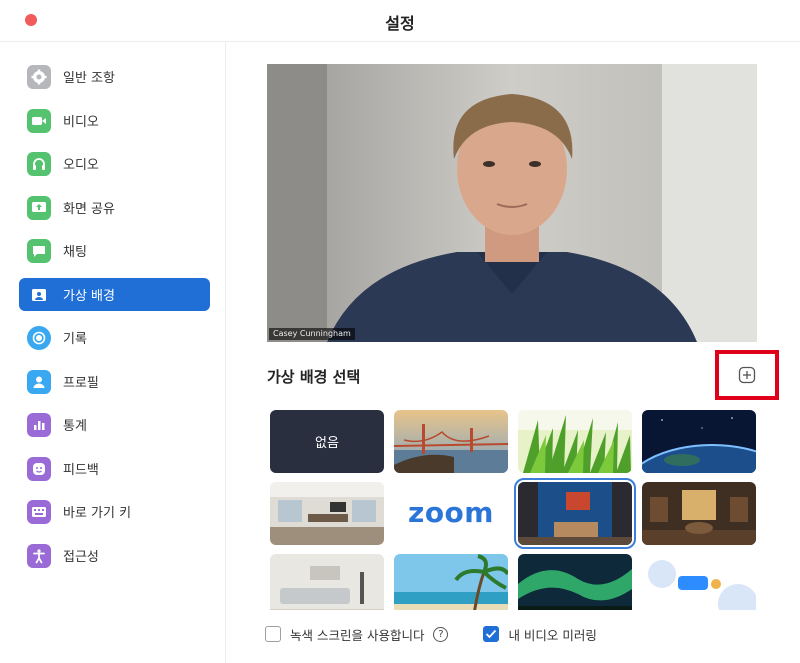 The image size is (800, 663). Describe the element at coordinates (114, 250) in the screenshot. I see `sidebar-item-chat: 채팅` at that location.